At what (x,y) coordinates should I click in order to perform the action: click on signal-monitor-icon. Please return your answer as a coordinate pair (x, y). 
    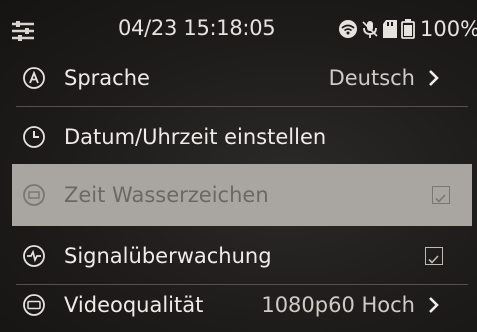
    Looking at the image, I should click on (34, 256).